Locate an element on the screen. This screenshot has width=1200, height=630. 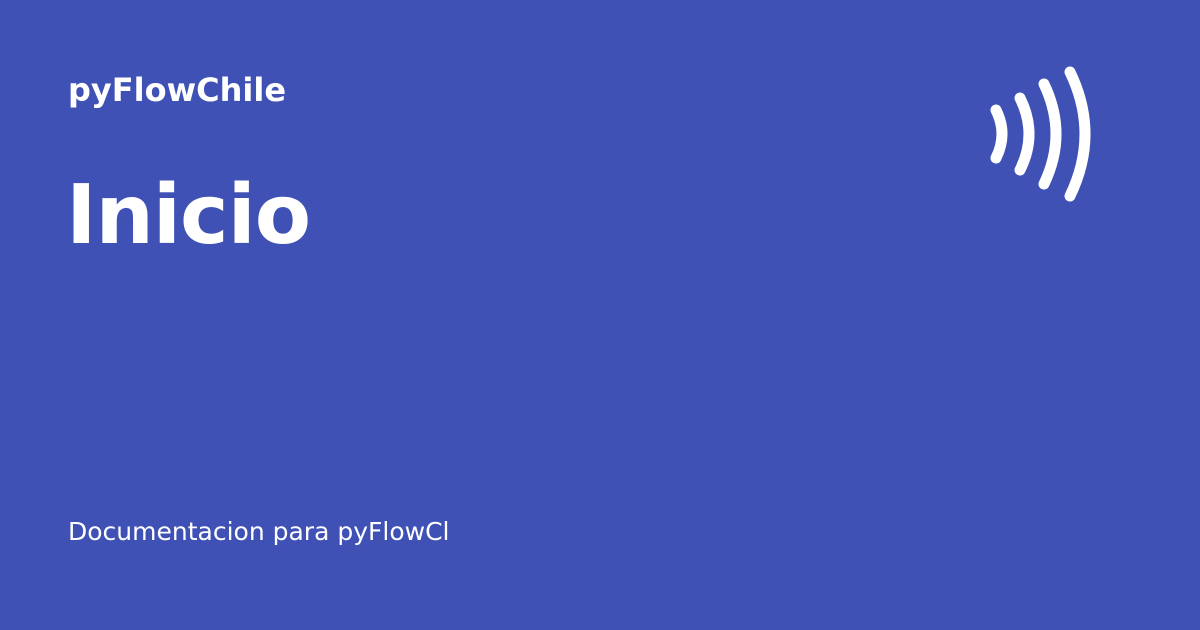
page-title: Inicio is located at coordinates (188, 215).